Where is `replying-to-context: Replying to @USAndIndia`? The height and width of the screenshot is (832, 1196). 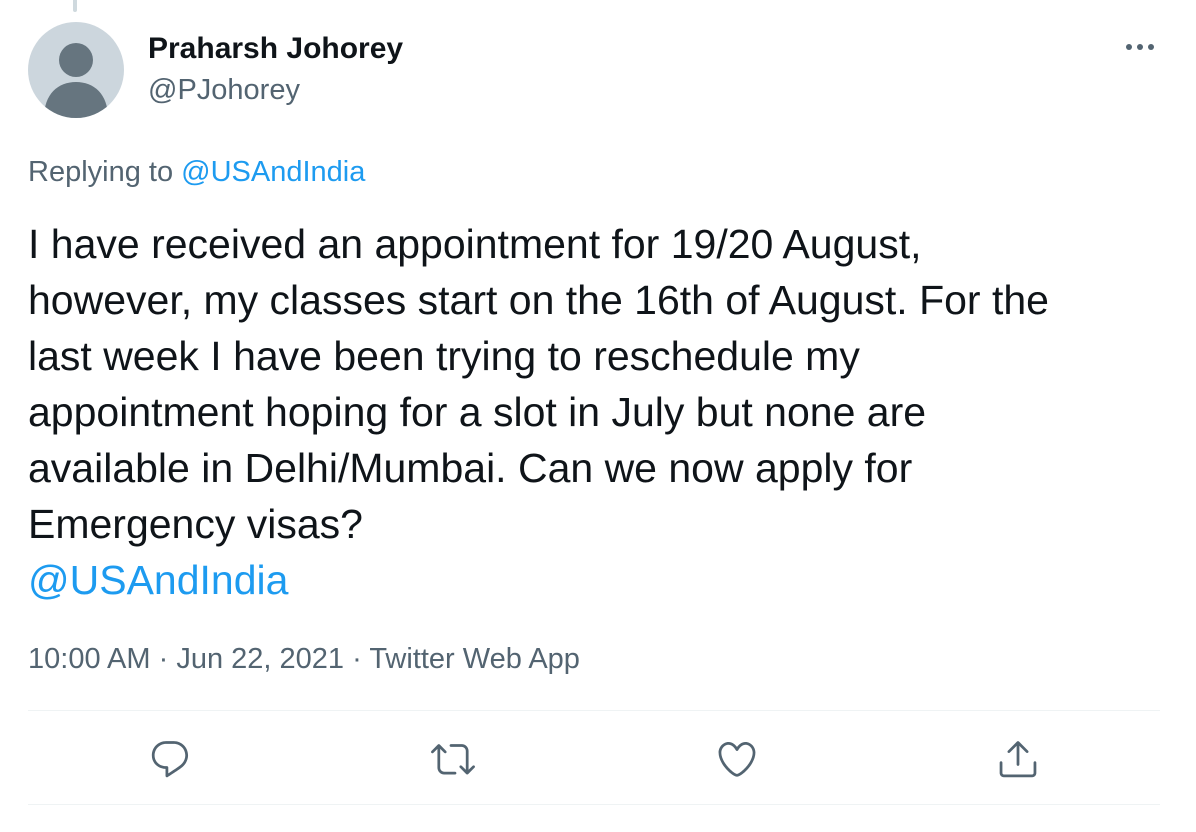 replying-to-context: Replying to @USAndIndia is located at coordinates (196, 172).